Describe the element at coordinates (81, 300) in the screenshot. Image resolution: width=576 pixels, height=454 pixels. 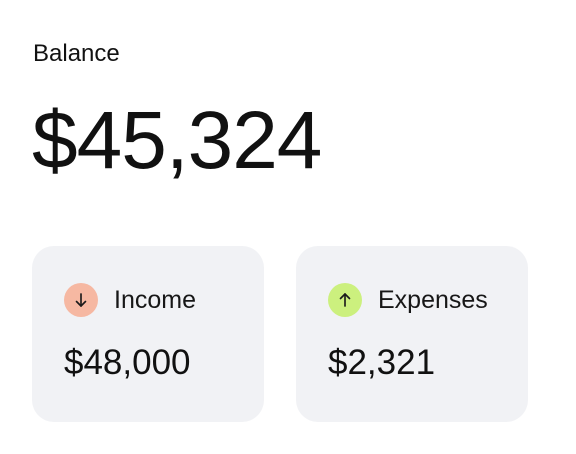
I see `arrow-down-icon` at that location.